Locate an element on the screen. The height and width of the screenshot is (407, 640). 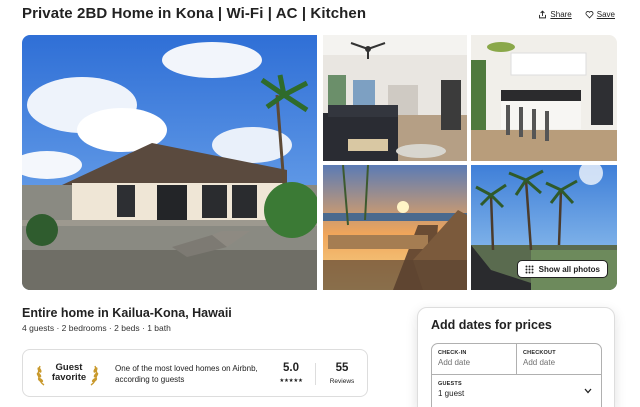
listing-location-title: Entire home in Kailua-Kona, Hawaii is located at coordinates (127, 313).